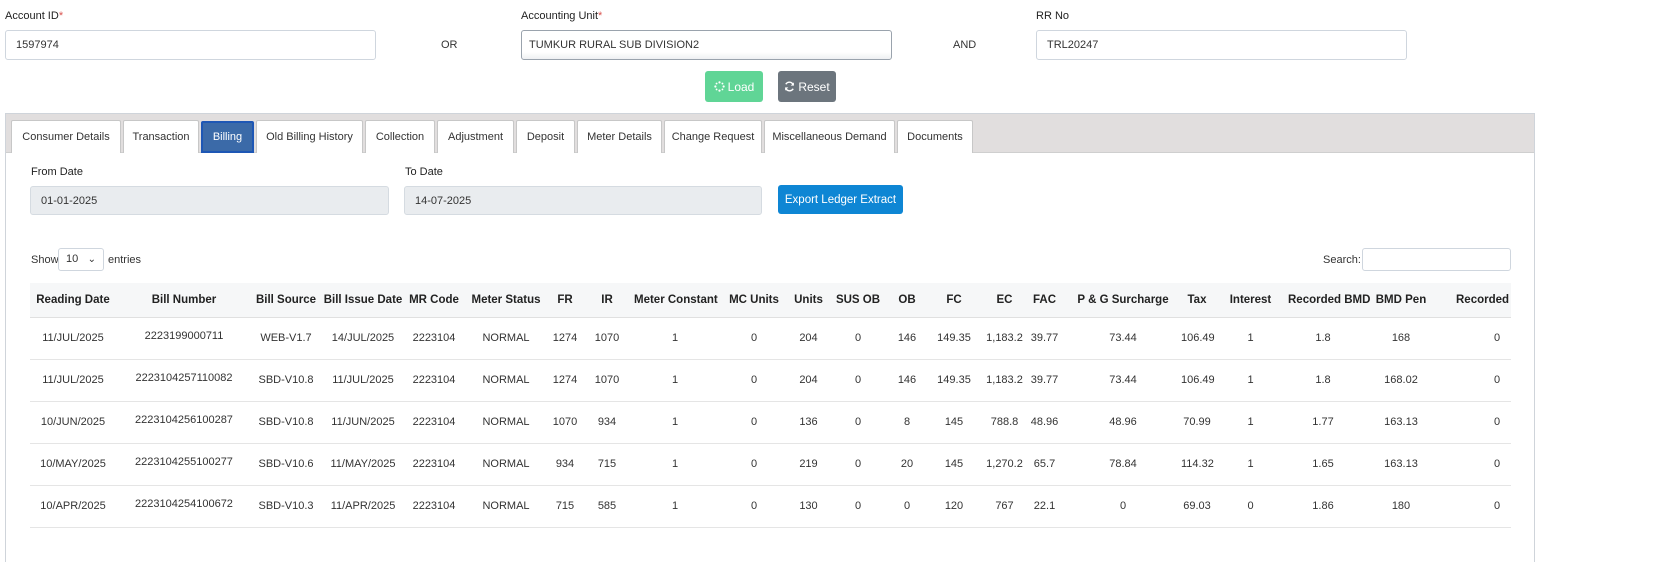  I want to click on tab-miscellaneous-demand: Miscellaneous Demand, so click(829, 136).